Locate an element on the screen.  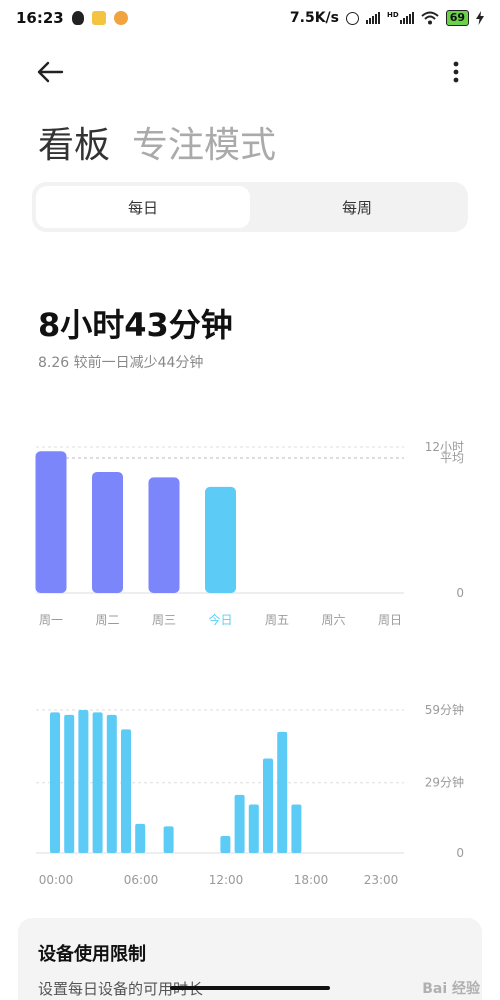
wifi-icon is located at coordinates (430, 18).